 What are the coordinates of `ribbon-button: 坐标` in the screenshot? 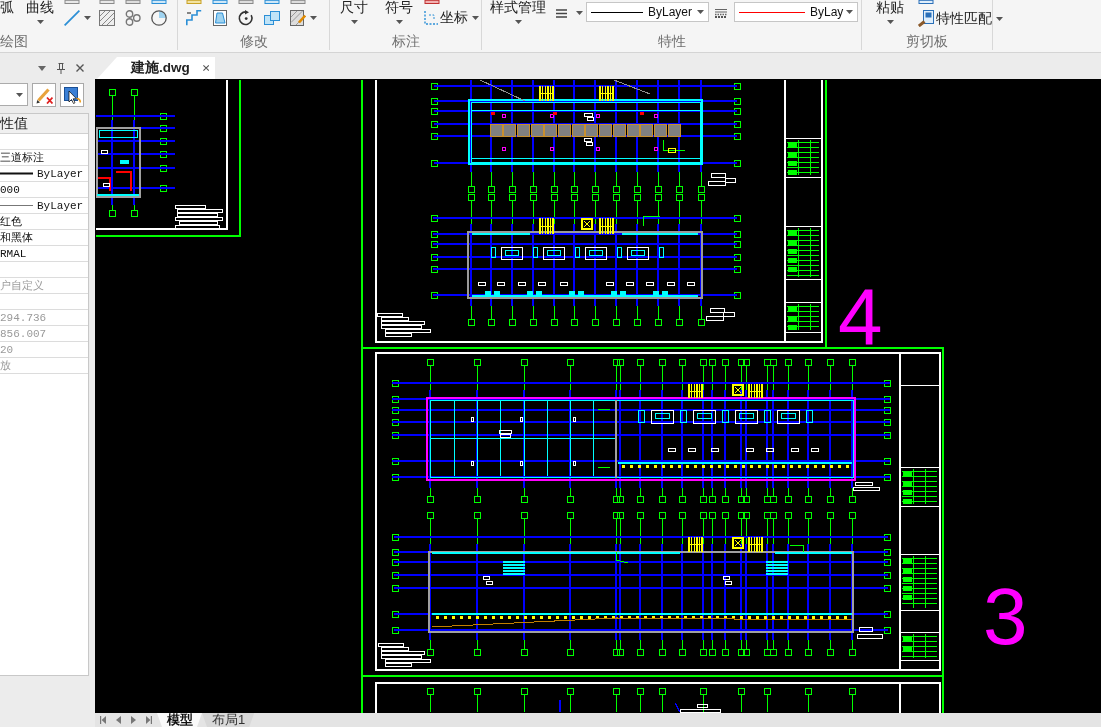 It's located at (451, 18).